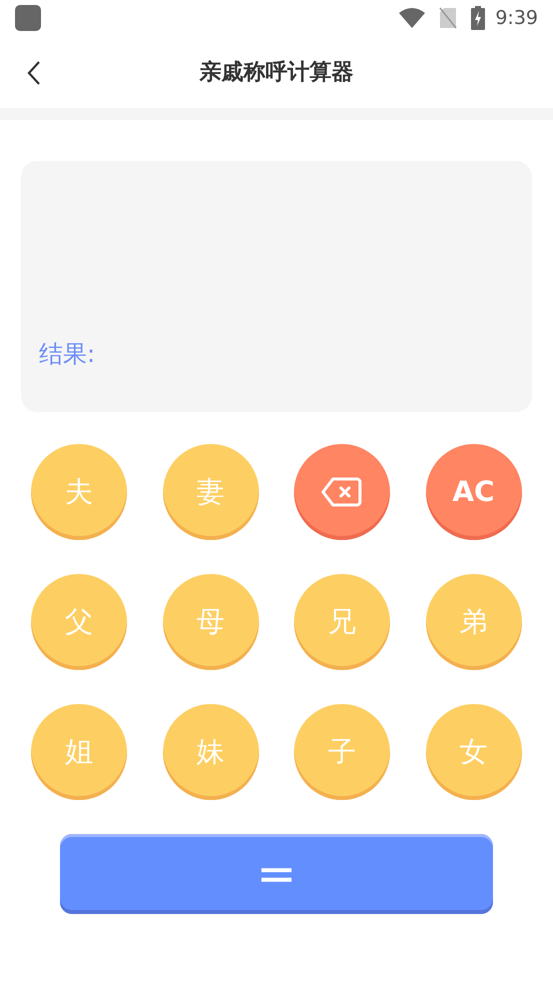 This screenshot has height=983, width=553. Describe the element at coordinates (210, 492) in the screenshot. I see `relation-key: 妻` at that location.